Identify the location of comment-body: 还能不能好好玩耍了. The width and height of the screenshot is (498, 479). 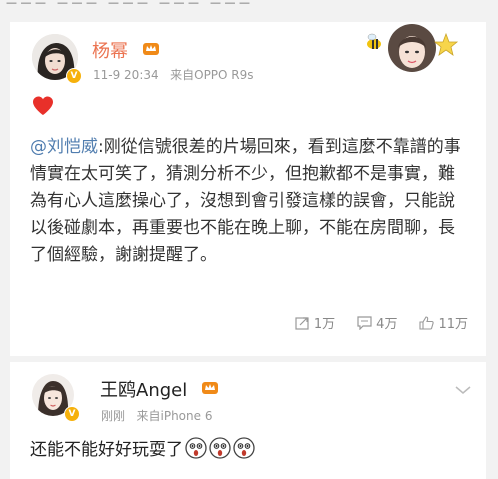
(142, 447).